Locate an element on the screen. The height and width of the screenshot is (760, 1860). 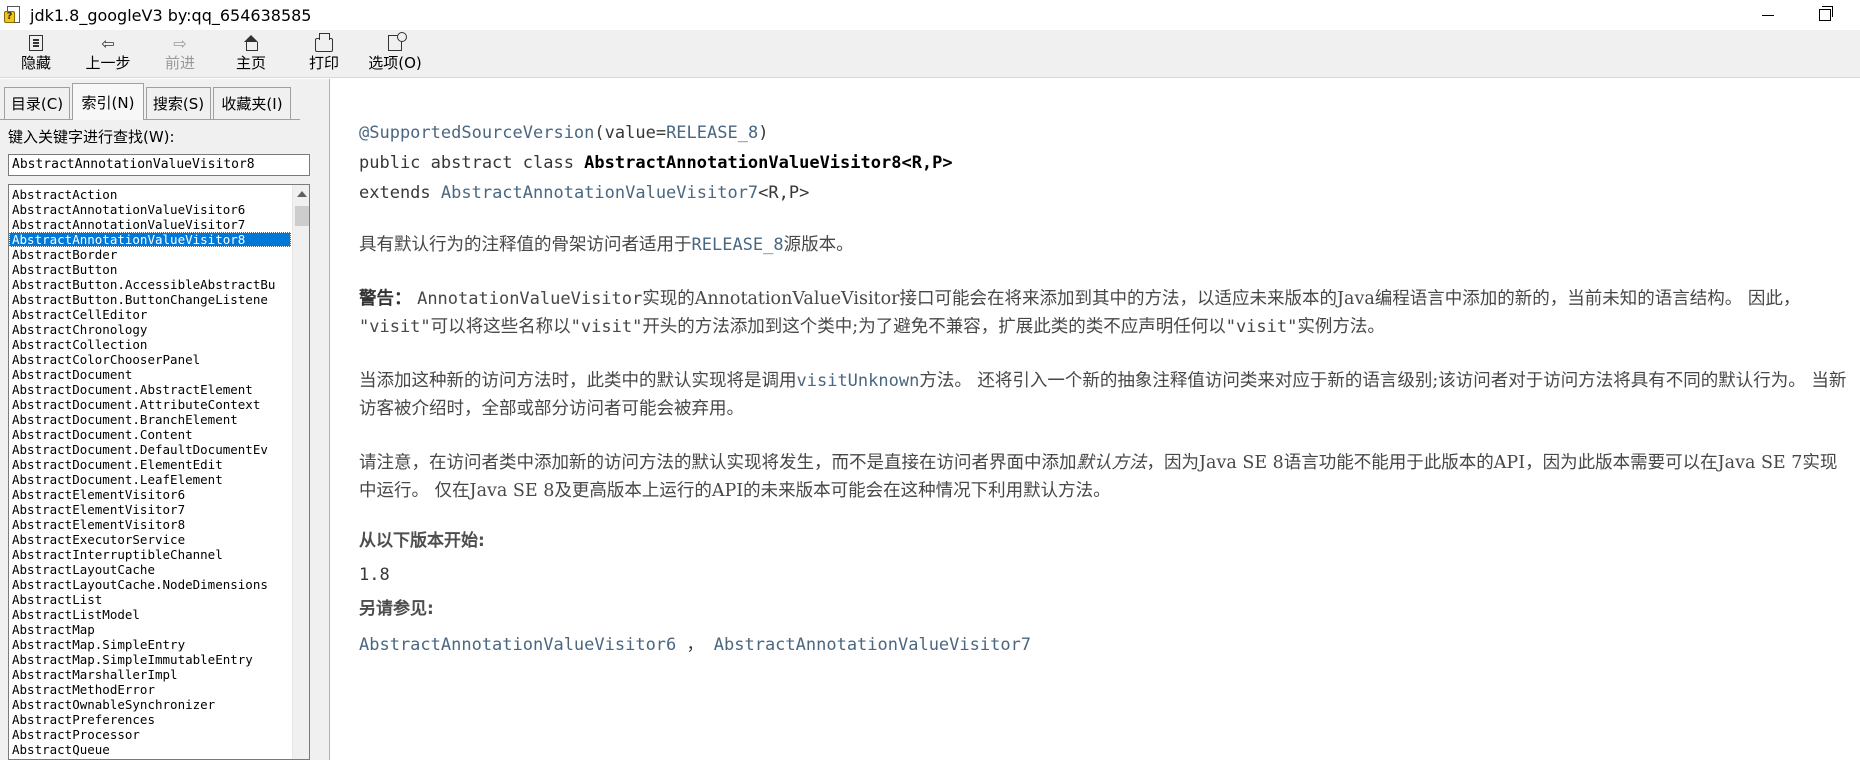
pane-splitter is located at coordinates (324, 419).